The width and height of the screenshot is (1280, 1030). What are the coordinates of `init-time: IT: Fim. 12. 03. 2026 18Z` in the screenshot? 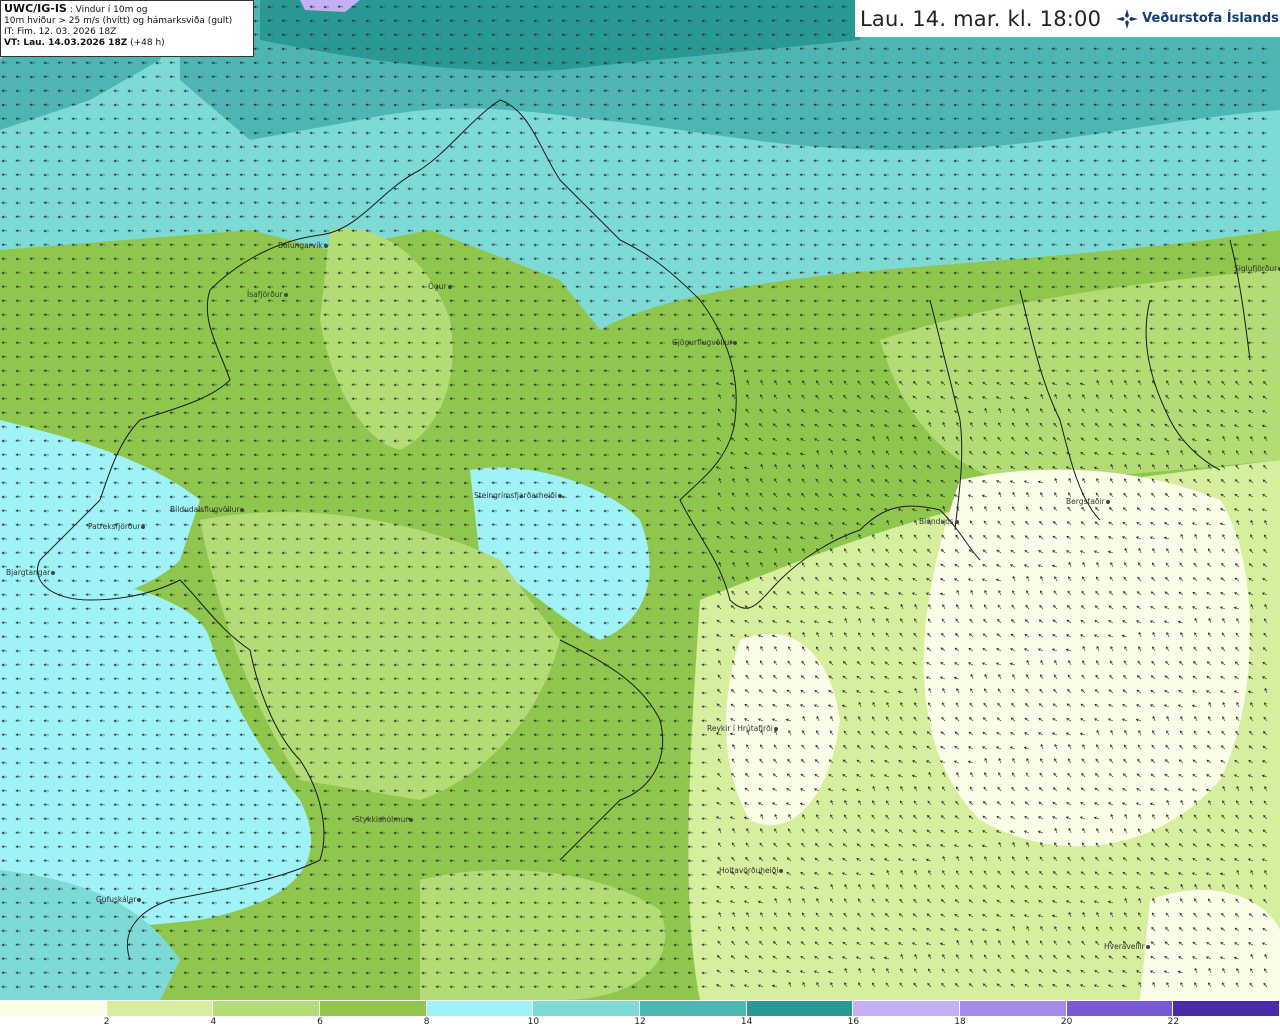 It's located at (60, 32).